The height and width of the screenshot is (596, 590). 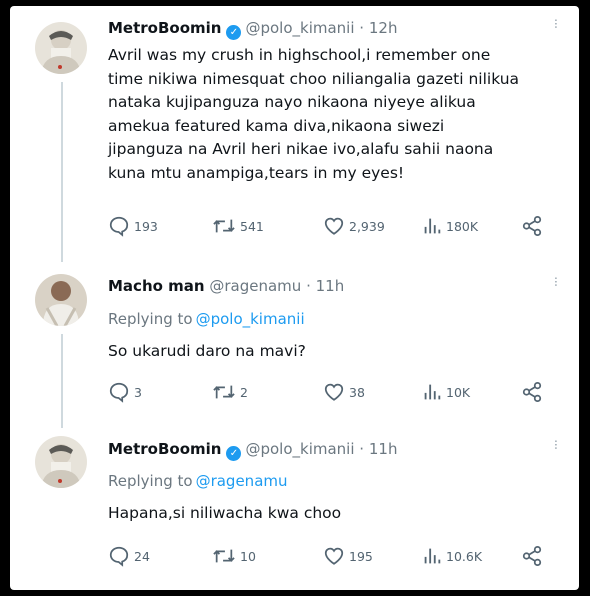 What do you see at coordinates (138, 392) in the screenshot?
I see `reply-count: 3` at bounding box center [138, 392].